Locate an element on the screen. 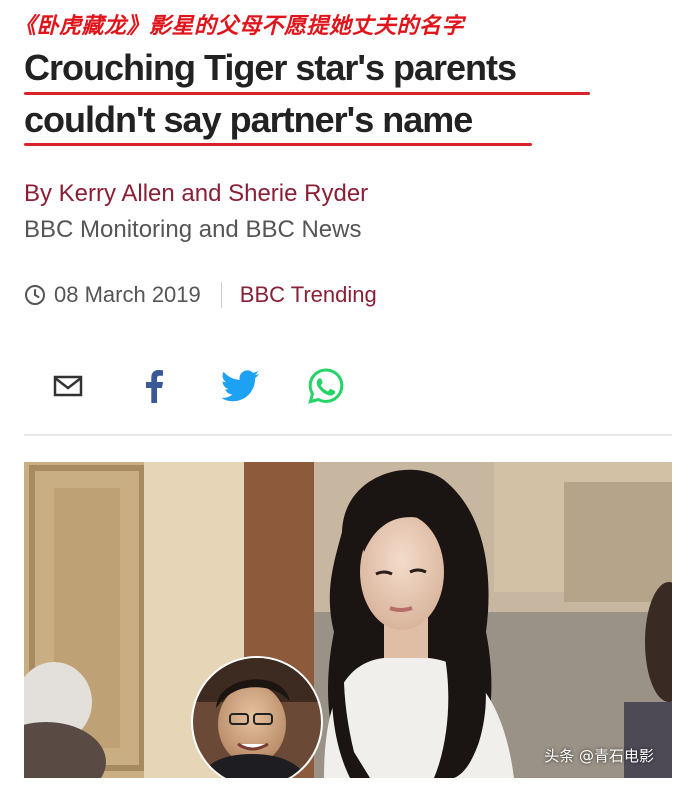  headline-line-2: couldn't say partner's name is located at coordinates (248, 119).